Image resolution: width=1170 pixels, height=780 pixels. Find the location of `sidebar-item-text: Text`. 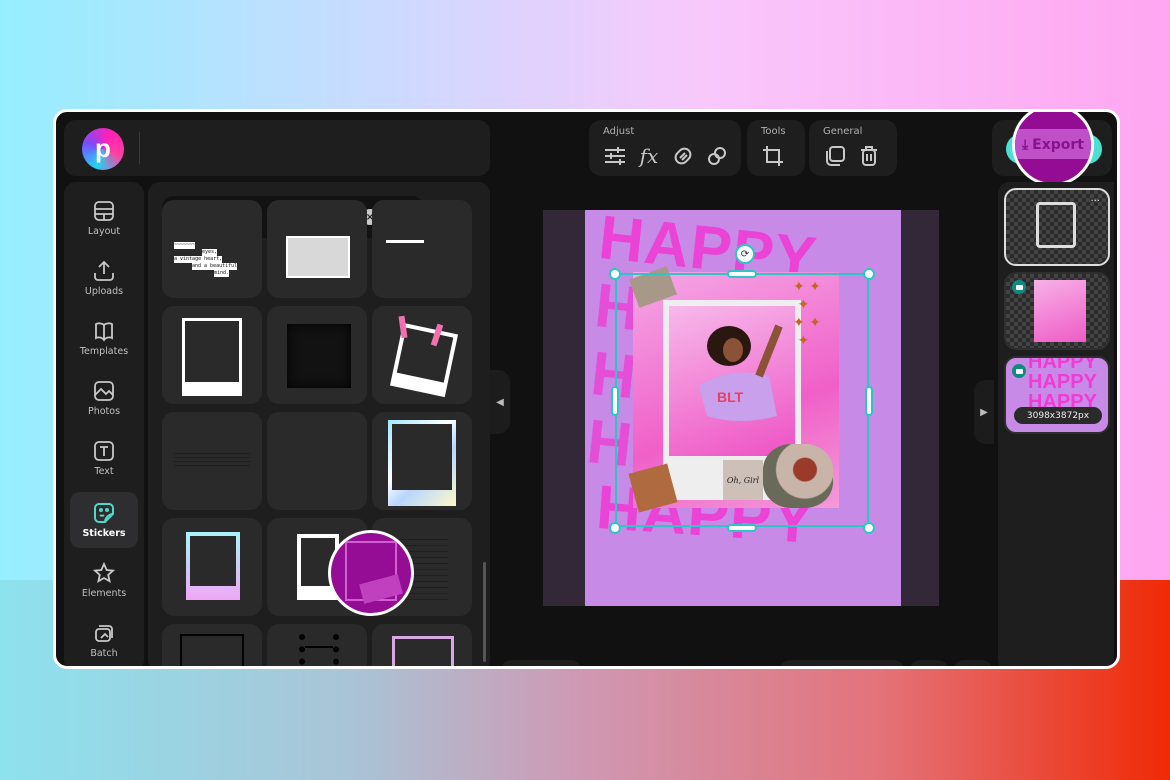

sidebar-item-text: Text is located at coordinates (104, 458).